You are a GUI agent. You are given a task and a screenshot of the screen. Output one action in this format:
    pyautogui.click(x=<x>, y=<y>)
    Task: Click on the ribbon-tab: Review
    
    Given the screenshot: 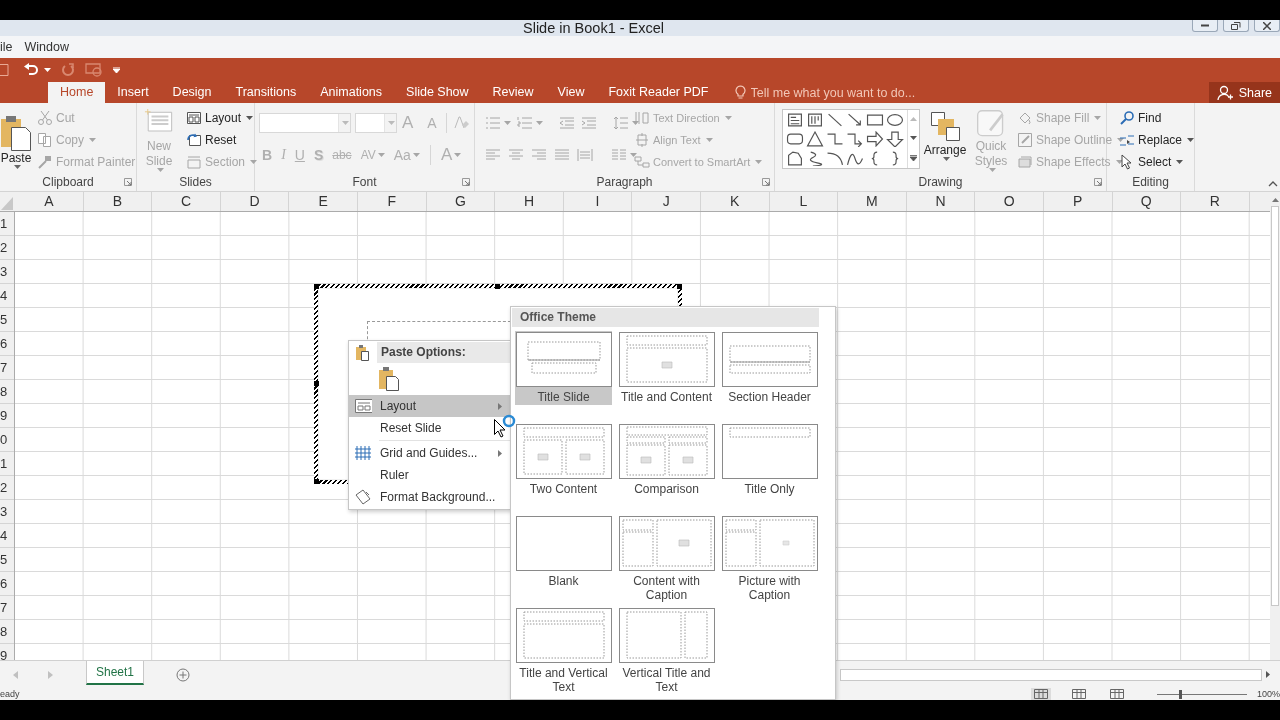 What is the action you would take?
    pyautogui.click(x=513, y=92)
    